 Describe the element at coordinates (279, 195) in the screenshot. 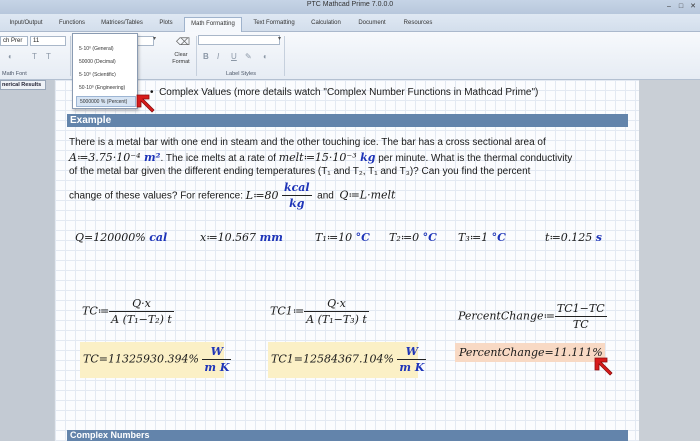

I see `l-definition: L≔80 kcal kg` at that location.